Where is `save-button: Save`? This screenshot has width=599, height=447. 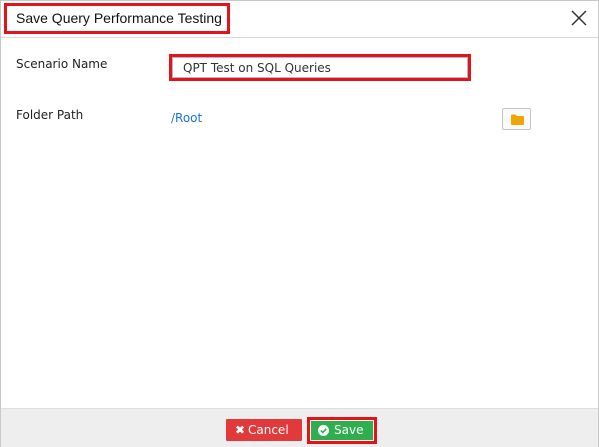
save-button: Save is located at coordinates (342, 430).